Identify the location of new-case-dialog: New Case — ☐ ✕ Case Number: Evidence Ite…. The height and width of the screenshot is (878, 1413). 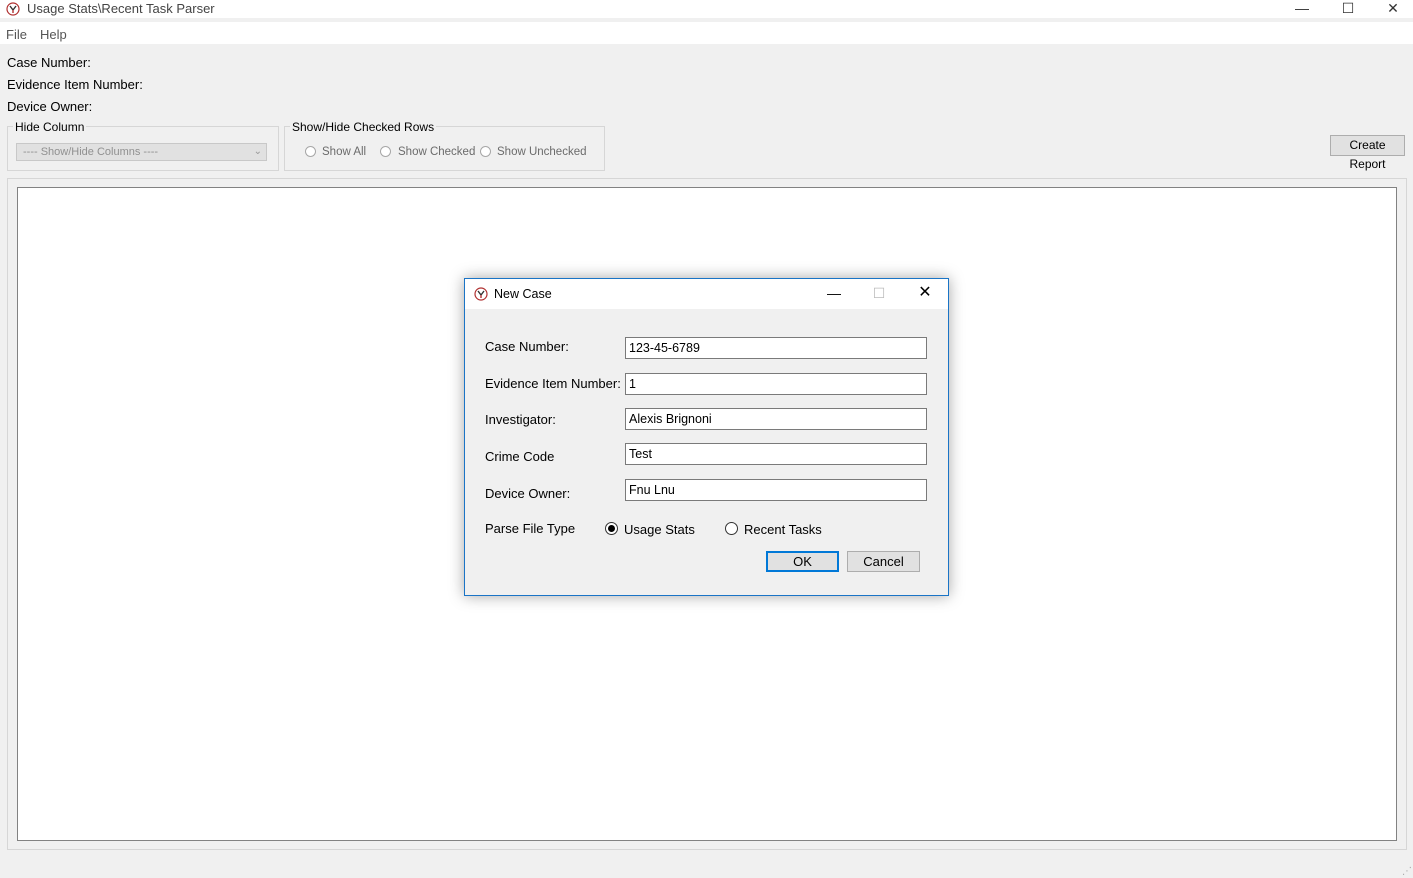
(706, 437).